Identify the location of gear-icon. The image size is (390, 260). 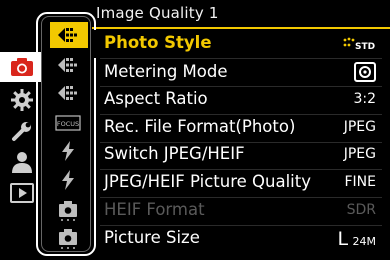
(22, 100).